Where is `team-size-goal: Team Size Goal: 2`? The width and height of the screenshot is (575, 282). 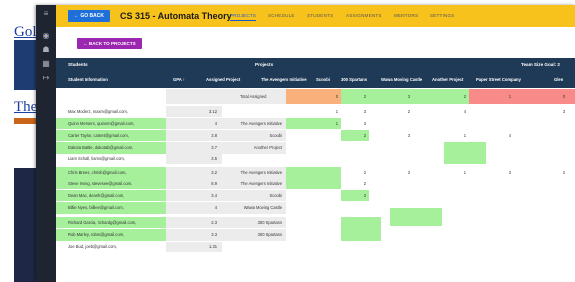 team-size-goal: Team Size Goal: 2 is located at coordinates (540, 64).